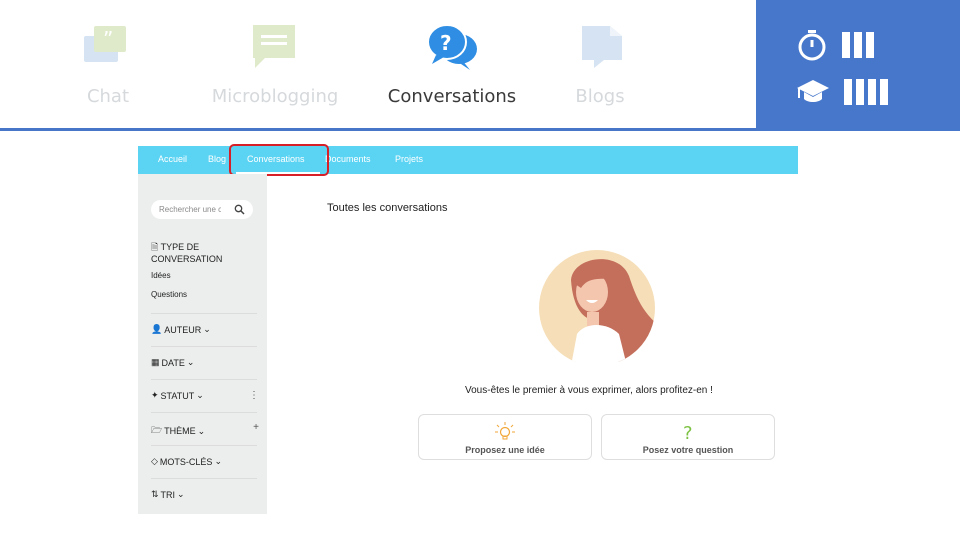  Describe the element at coordinates (186, 461) in the screenshot. I see `filter-keywords: ◇ MOTS-CLÉS ⌄` at that location.